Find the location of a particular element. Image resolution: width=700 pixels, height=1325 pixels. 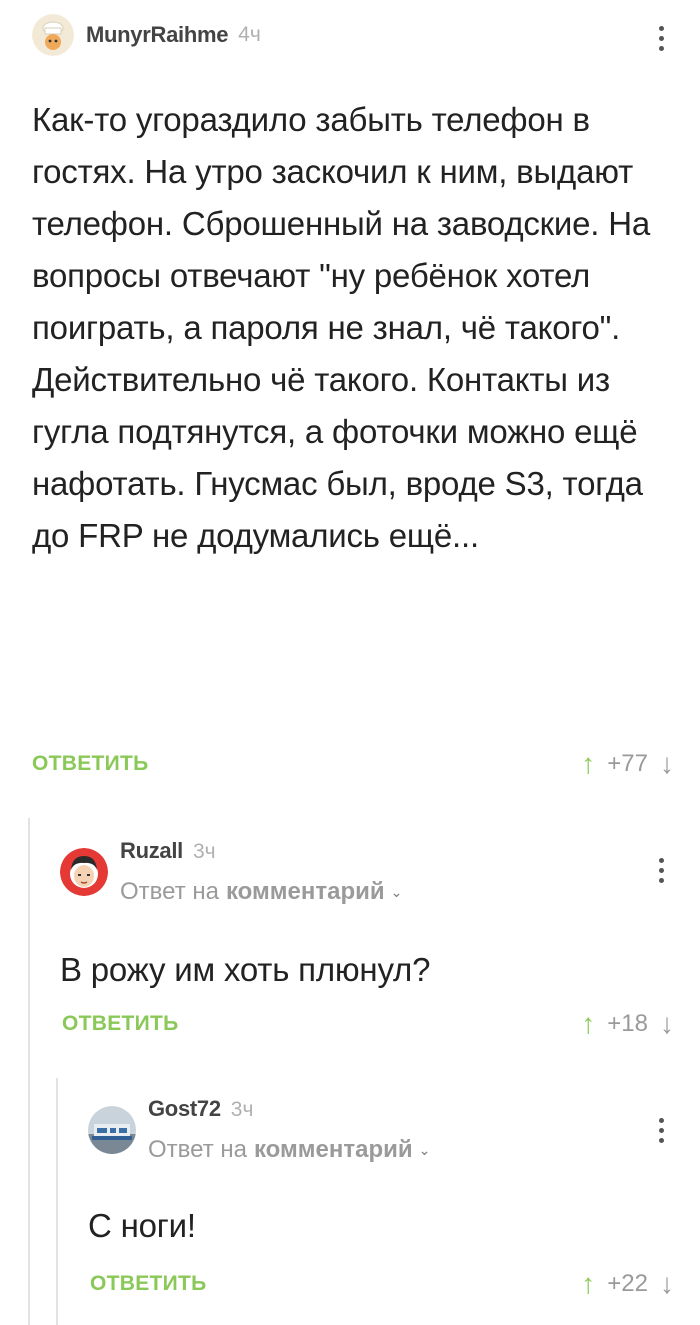

avatar-building-icon is located at coordinates (112, 1130).